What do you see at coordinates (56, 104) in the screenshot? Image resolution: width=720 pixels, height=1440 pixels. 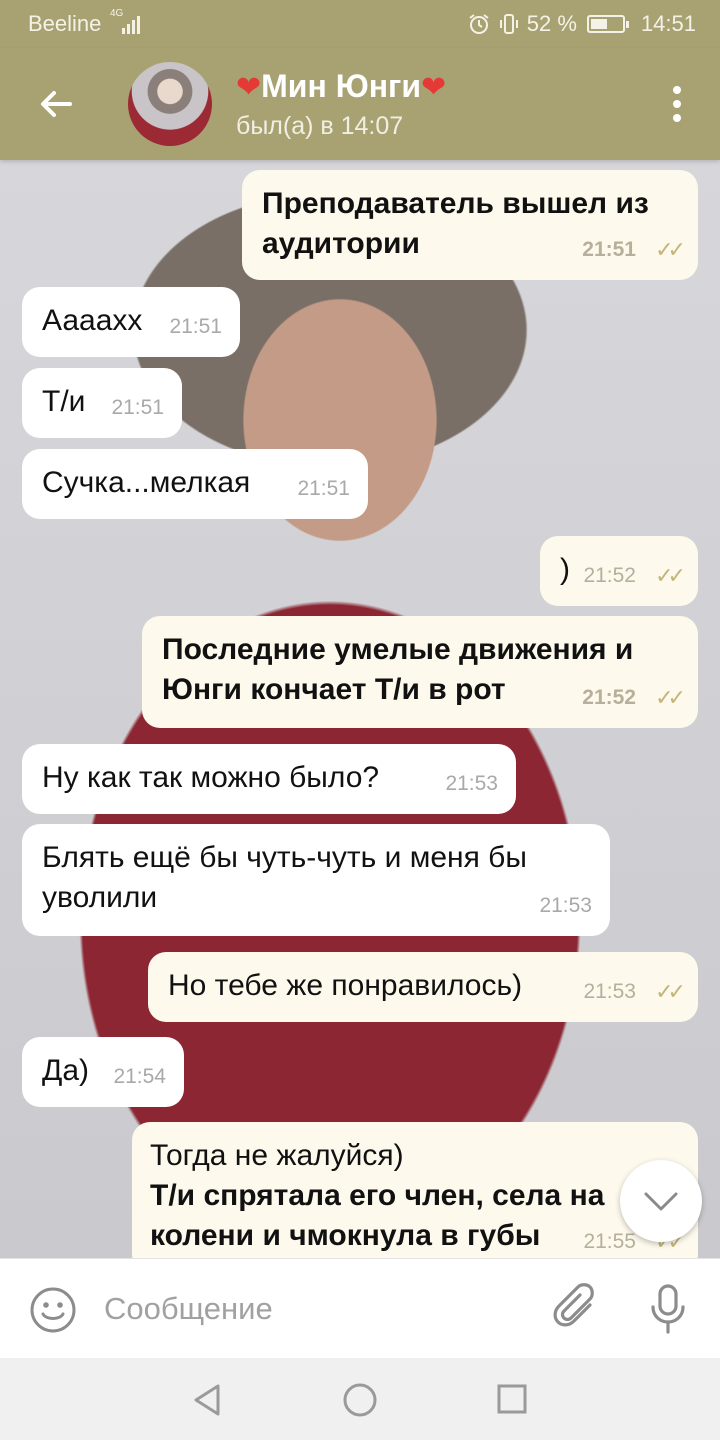 I see `back-arrow-icon` at bounding box center [56, 104].